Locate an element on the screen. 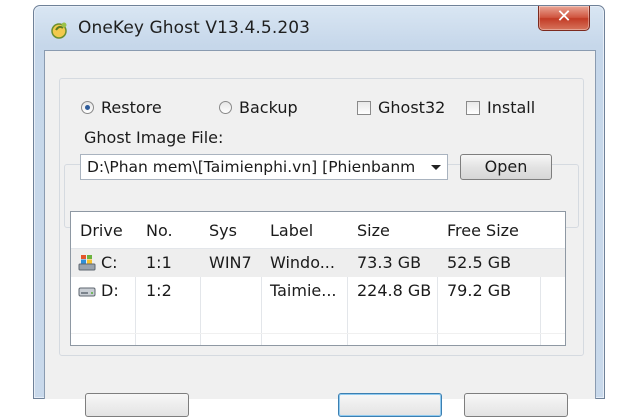 The width and height of the screenshot is (640, 417). restore-radio: Restore is located at coordinates (121, 107).